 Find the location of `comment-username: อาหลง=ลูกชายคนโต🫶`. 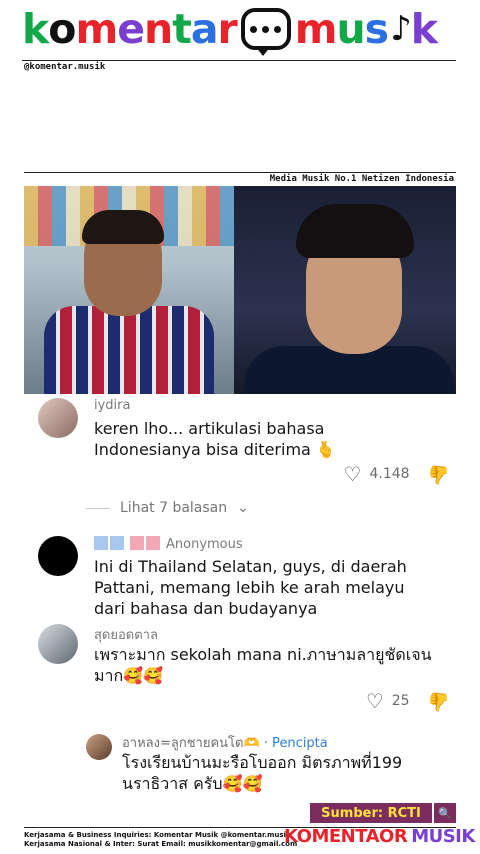

comment-username: อาหลง=ลูกชายคนโต🫶 is located at coordinates (191, 743).